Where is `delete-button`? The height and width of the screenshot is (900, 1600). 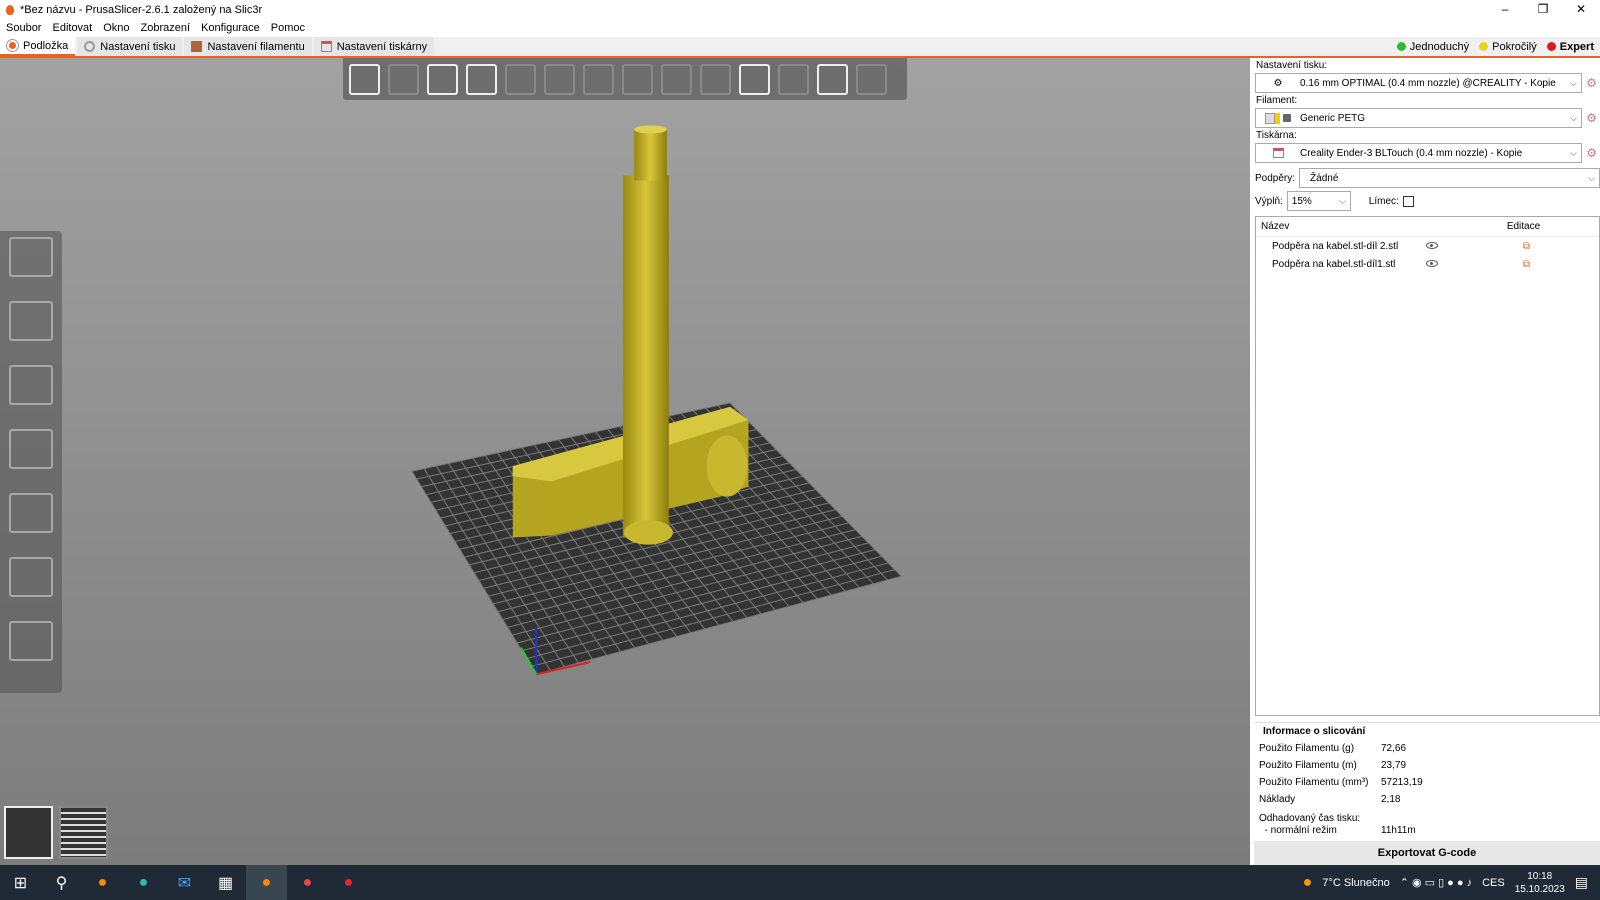 delete-button is located at coordinates (403, 79).